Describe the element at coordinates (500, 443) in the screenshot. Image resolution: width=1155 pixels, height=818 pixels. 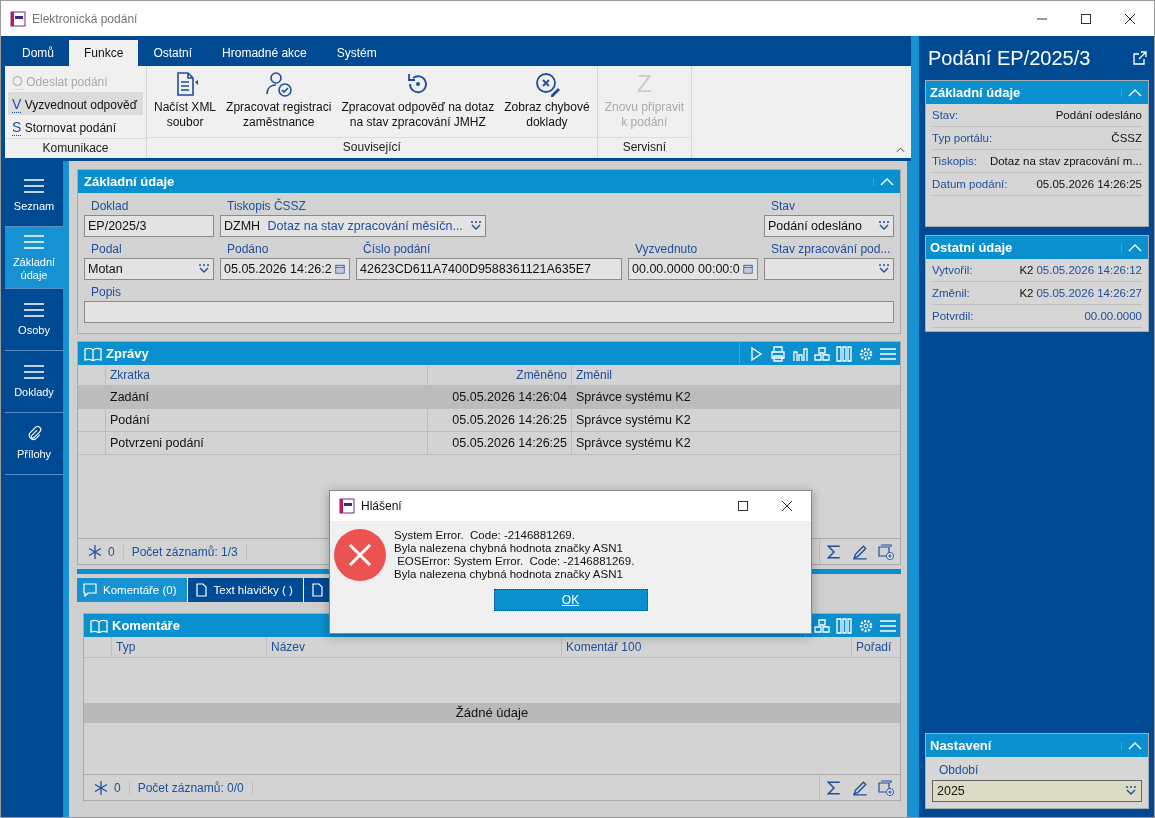
I see `table-cell: 05.05.2026 14:26:25` at that location.